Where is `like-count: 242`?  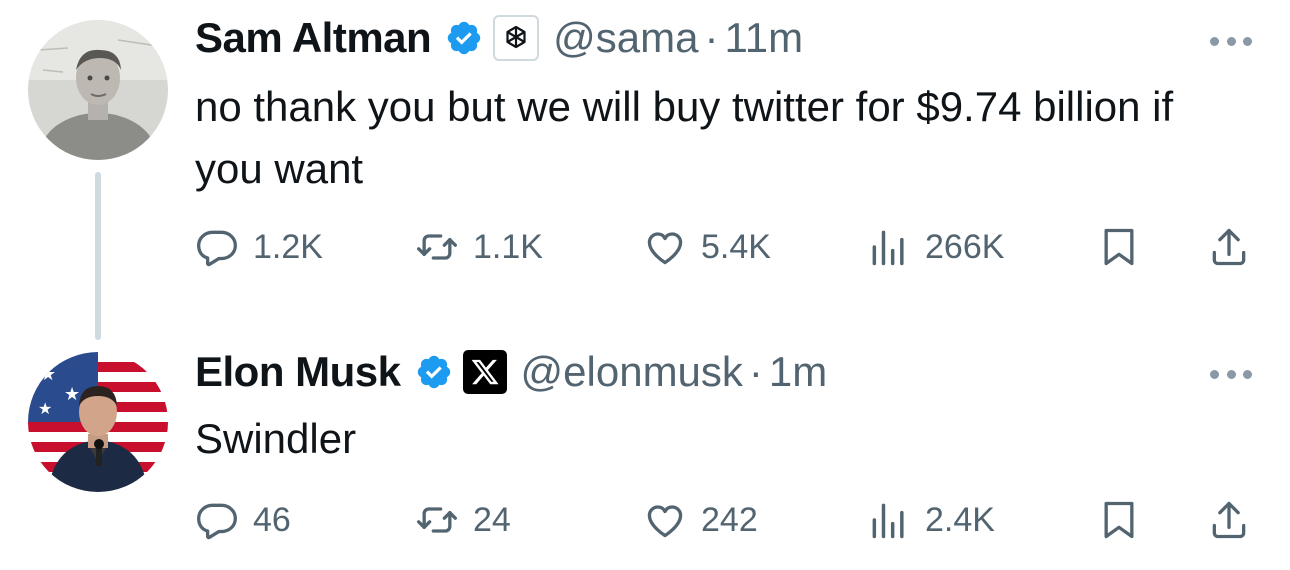 like-count: 242 is located at coordinates (729, 519).